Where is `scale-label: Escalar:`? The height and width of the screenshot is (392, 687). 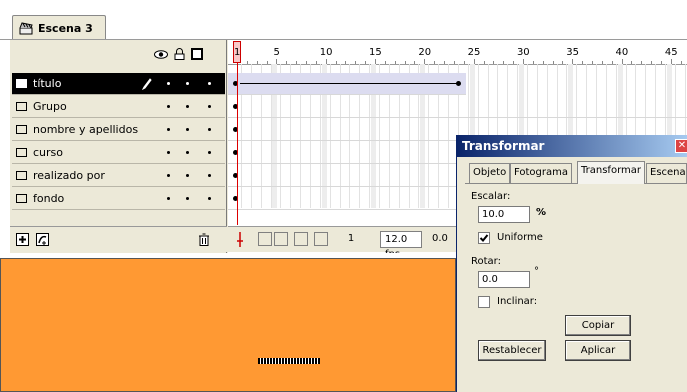 scale-label: Escalar: is located at coordinates (491, 196).